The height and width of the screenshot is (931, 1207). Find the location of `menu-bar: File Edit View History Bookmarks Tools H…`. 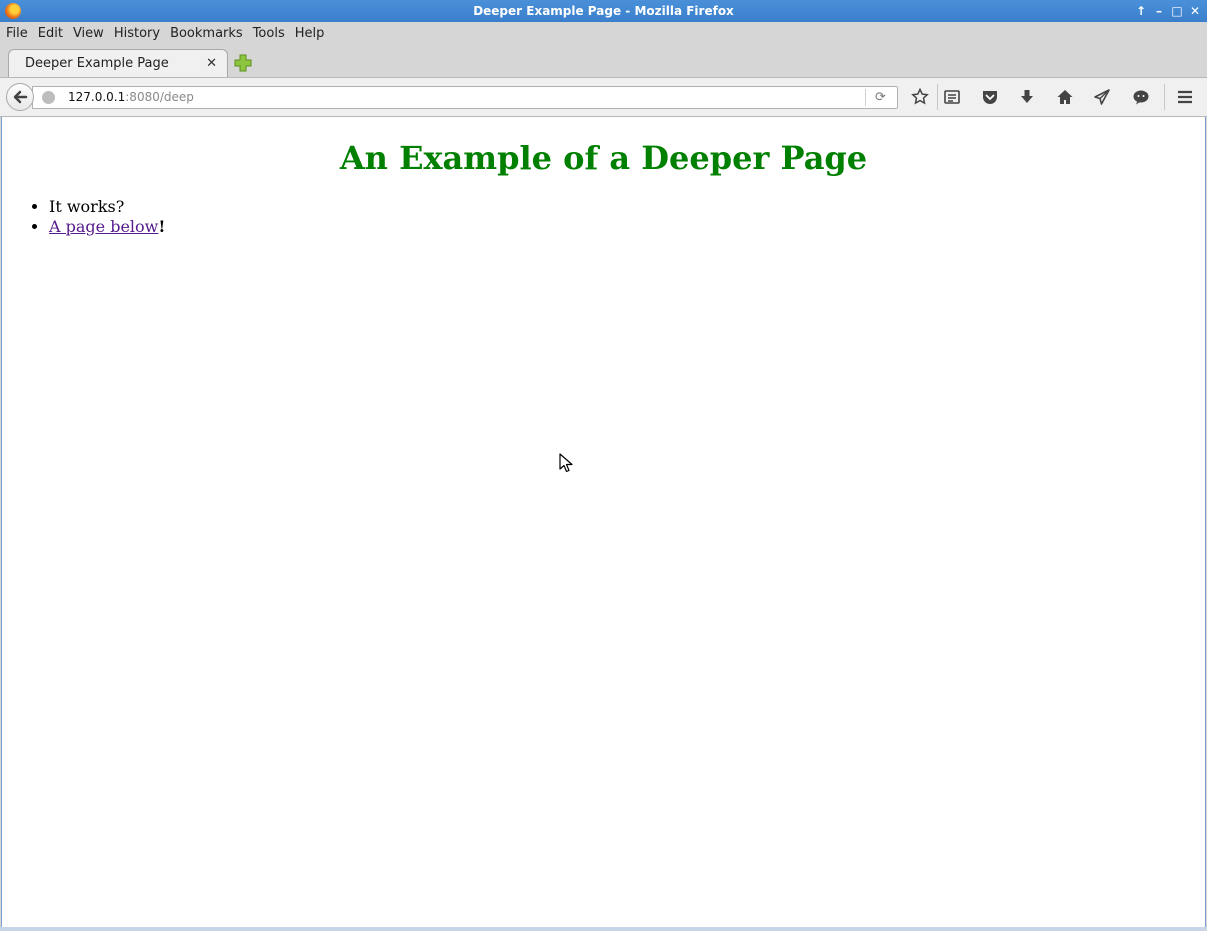

menu-bar: File Edit View History Bookmarks Tools H… is located at coordinates (603, 34).